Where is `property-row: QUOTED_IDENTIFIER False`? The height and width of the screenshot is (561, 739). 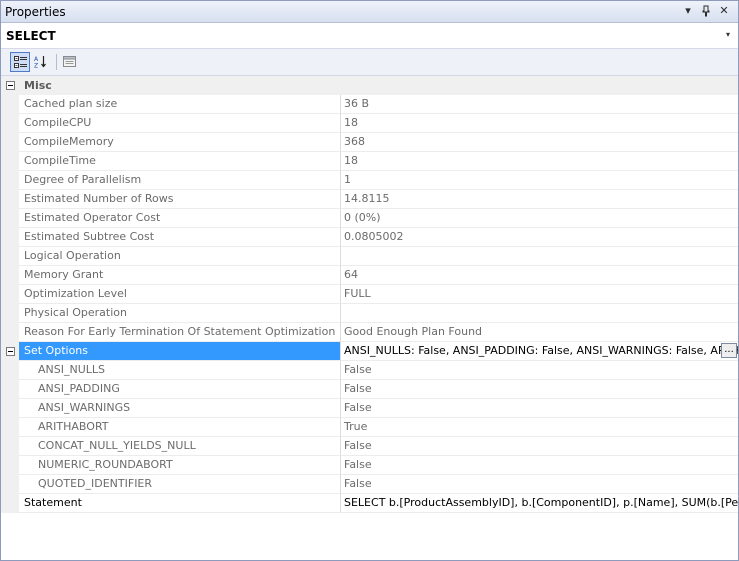 property-row: QUOTED_IDENTIFIER False is located at coordinates (369, 484).